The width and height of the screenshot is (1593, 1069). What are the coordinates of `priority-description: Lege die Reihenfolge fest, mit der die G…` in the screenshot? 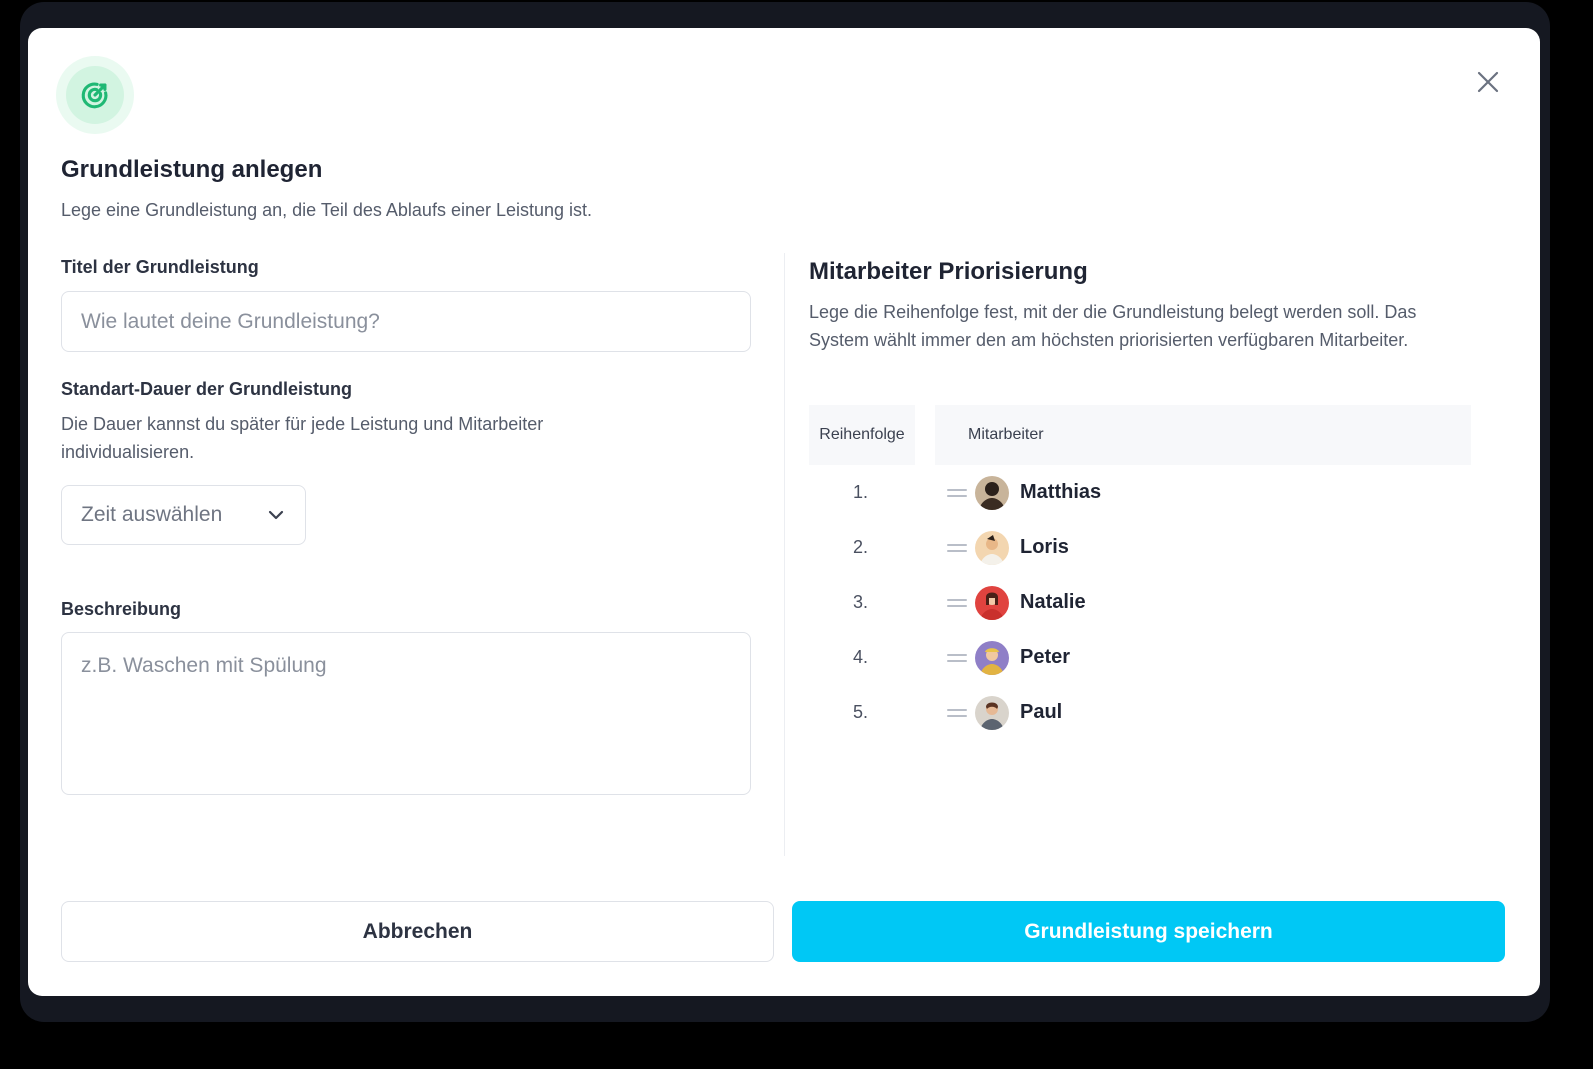 It's located at (1113, 326).